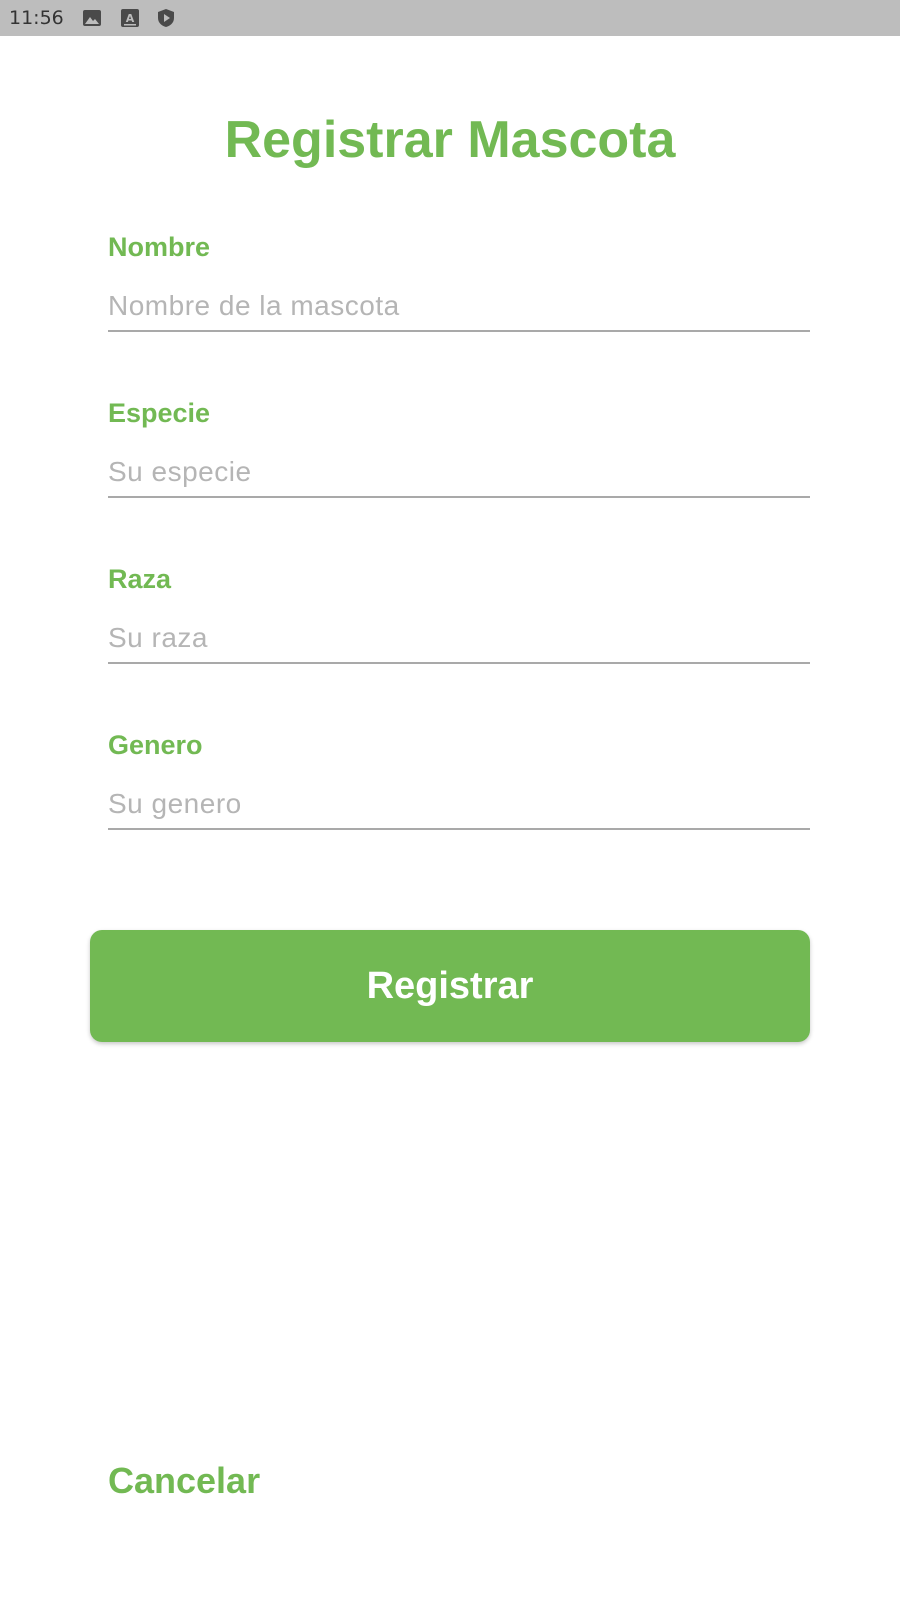  Describe the element at coordinates (92, 18) in the screenshot. I see `image-icon` at that location.